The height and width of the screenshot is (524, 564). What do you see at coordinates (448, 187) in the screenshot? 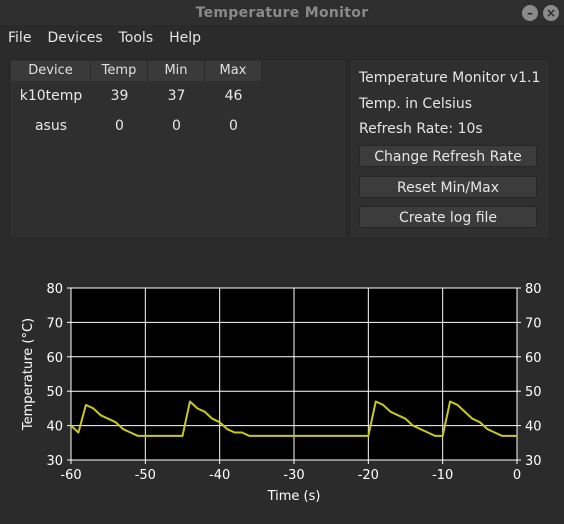
I see `reset-min-max-button: Reset Min/Max` at bounding box center [448, 187].